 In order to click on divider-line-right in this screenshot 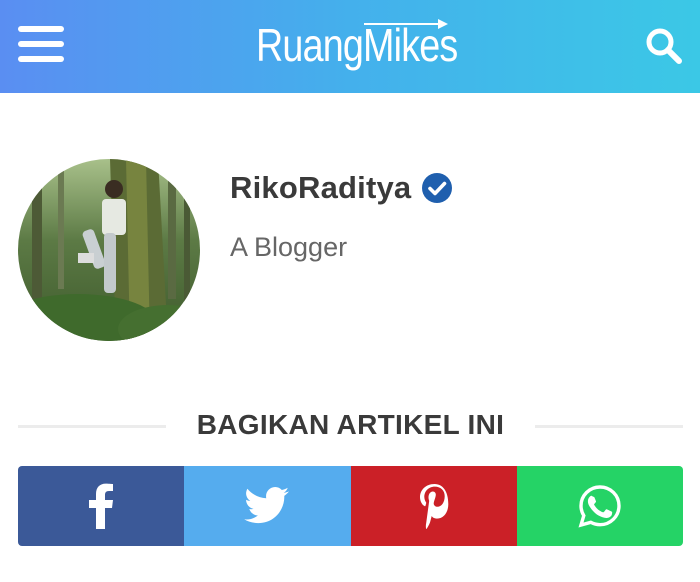, I will do `click(609, 426)`.